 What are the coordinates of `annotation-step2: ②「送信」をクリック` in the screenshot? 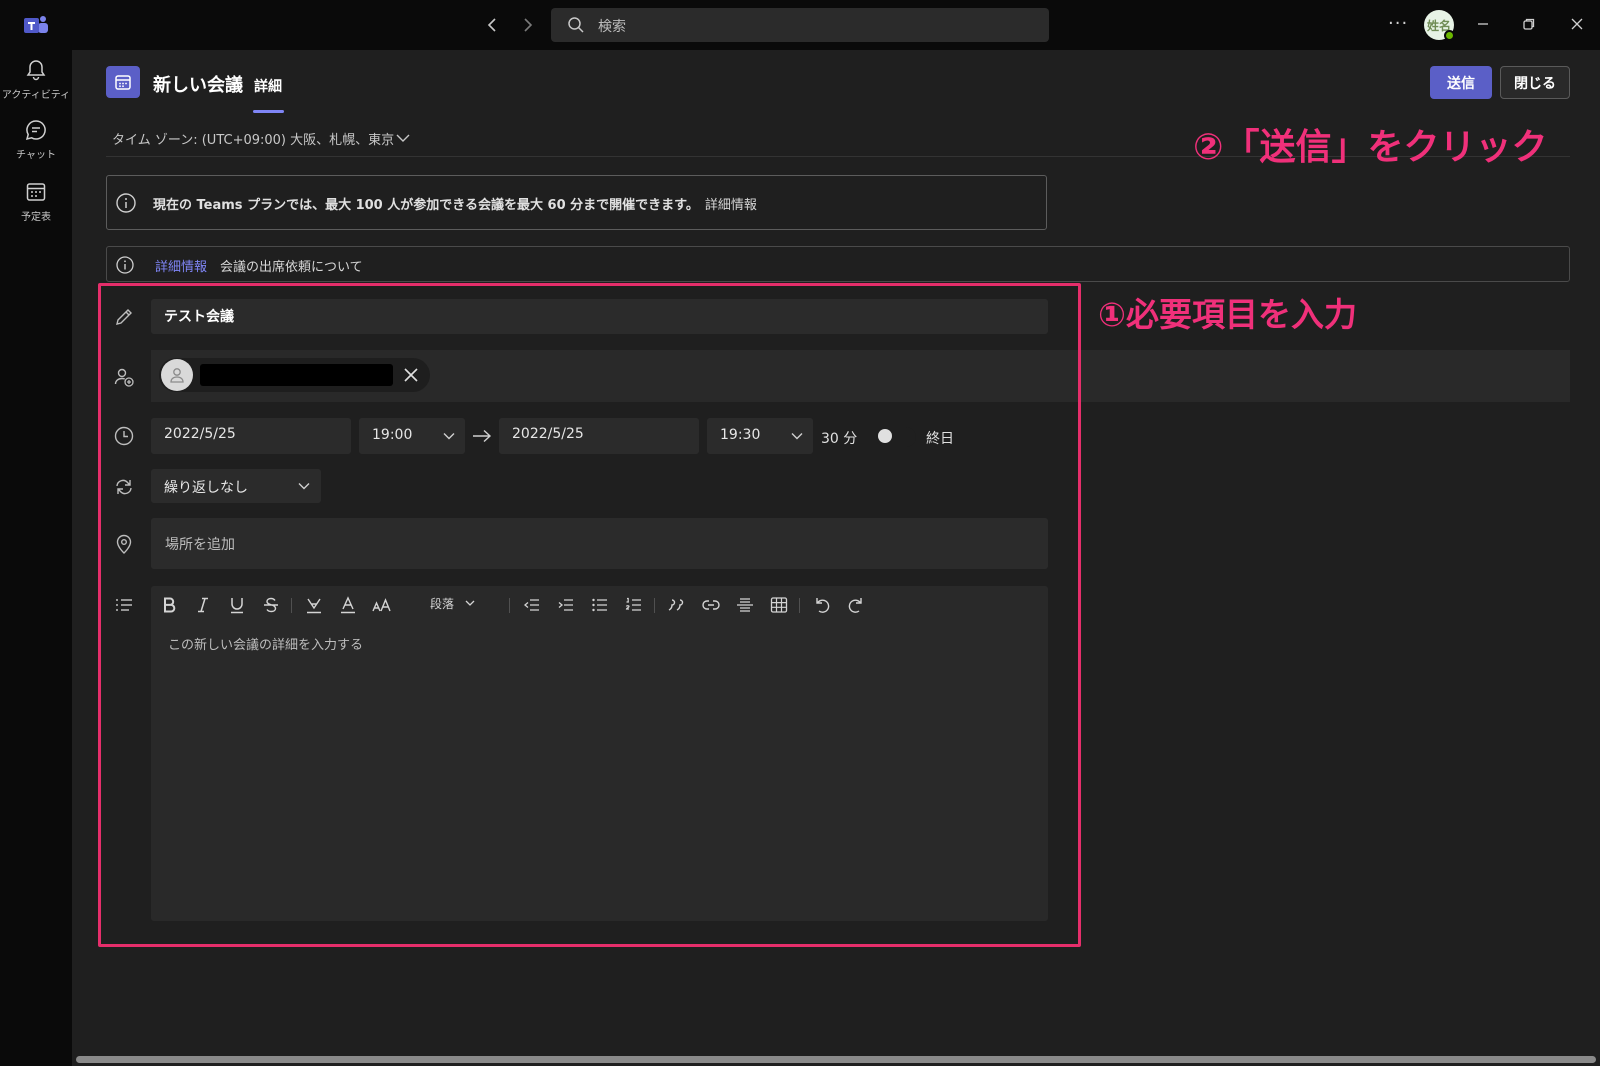 It's located at (1370, 147).